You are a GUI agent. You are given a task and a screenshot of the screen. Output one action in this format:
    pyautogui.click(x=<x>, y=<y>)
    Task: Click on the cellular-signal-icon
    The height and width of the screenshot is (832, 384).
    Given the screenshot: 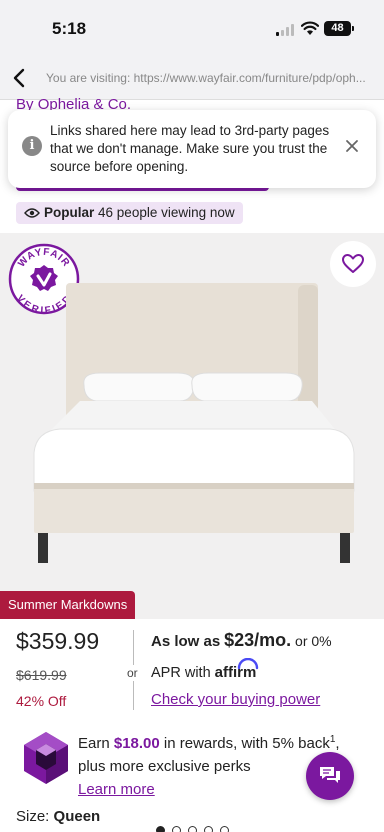 What is the action you would take?
    pyautogui.click(x=286, y=30)
    